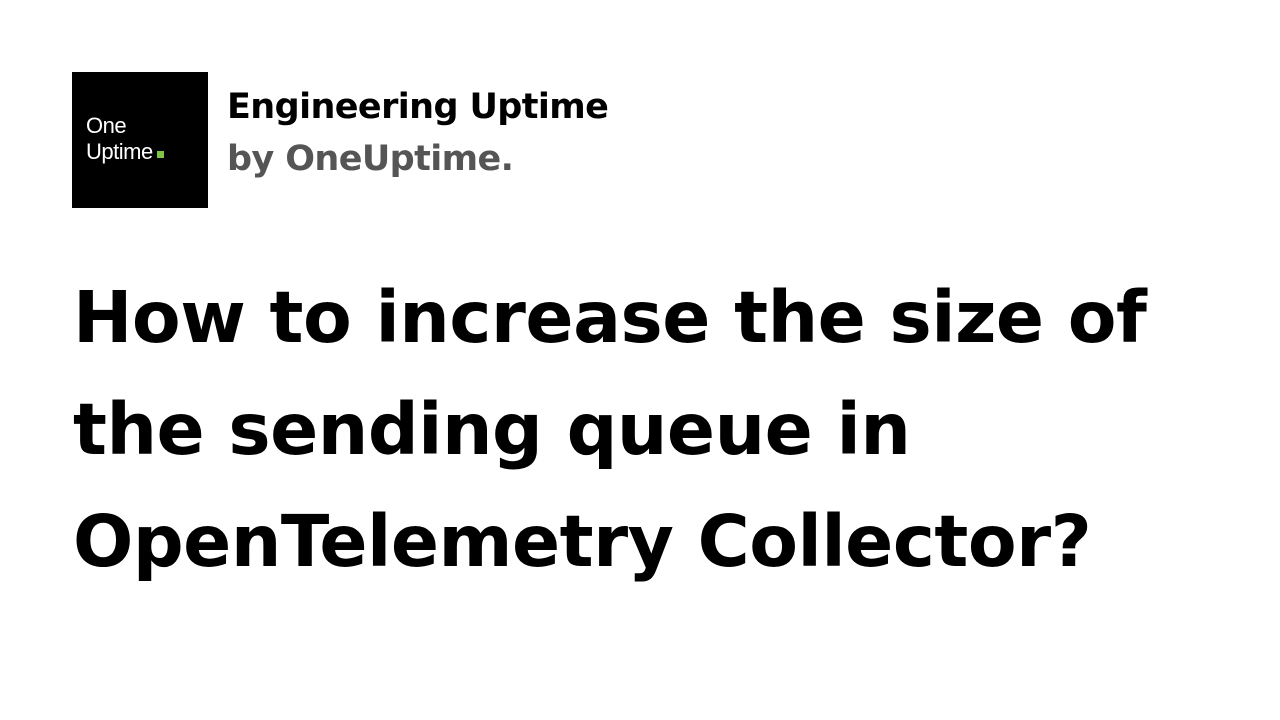  Describe the element at coordinates (160, 154) in the screenshot. I see `logo-square-icon` at that location.